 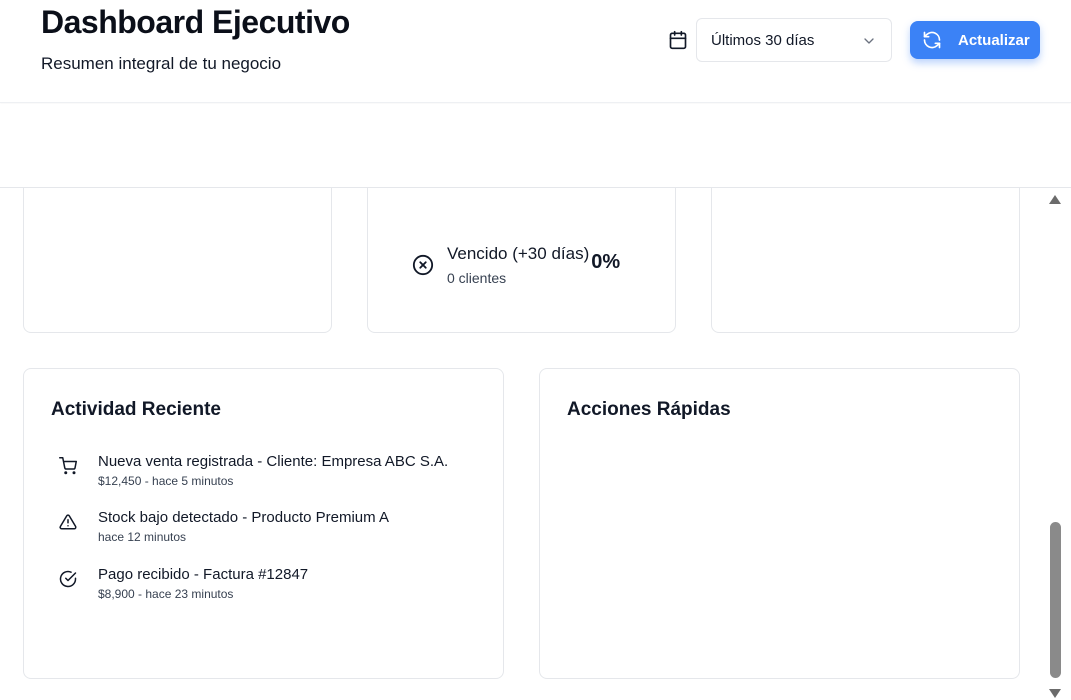 What do you see at coordinates (46, 137) in the screenshot?
I see `dollar-sign-icon` at bounding box center [46, 137].